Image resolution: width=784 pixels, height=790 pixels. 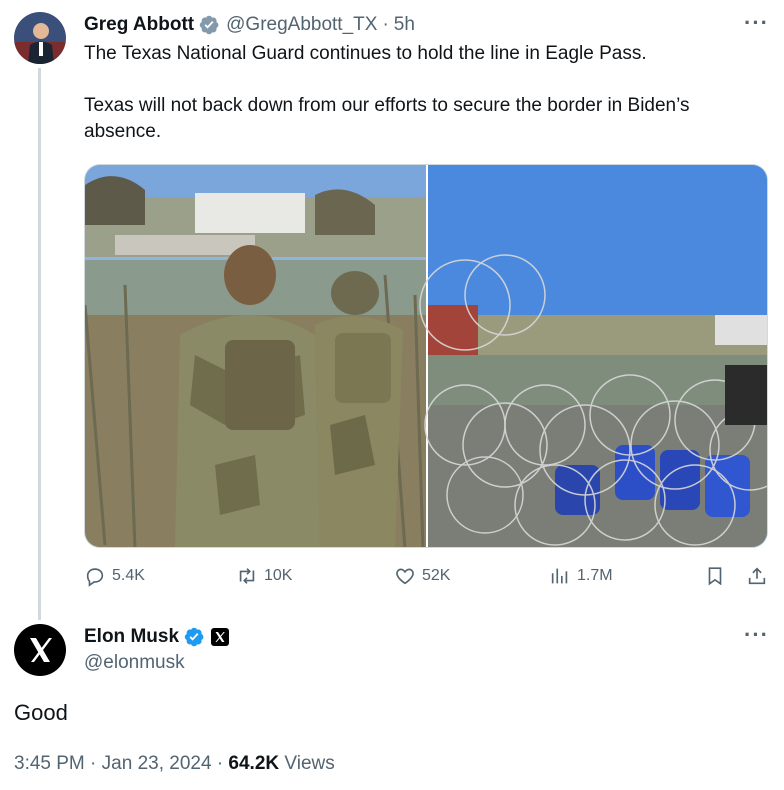 What do you see at coordinates (139, 25) in the screenshot?
I see `author-name: Greg Abbott` at bounding box center [139, 25].